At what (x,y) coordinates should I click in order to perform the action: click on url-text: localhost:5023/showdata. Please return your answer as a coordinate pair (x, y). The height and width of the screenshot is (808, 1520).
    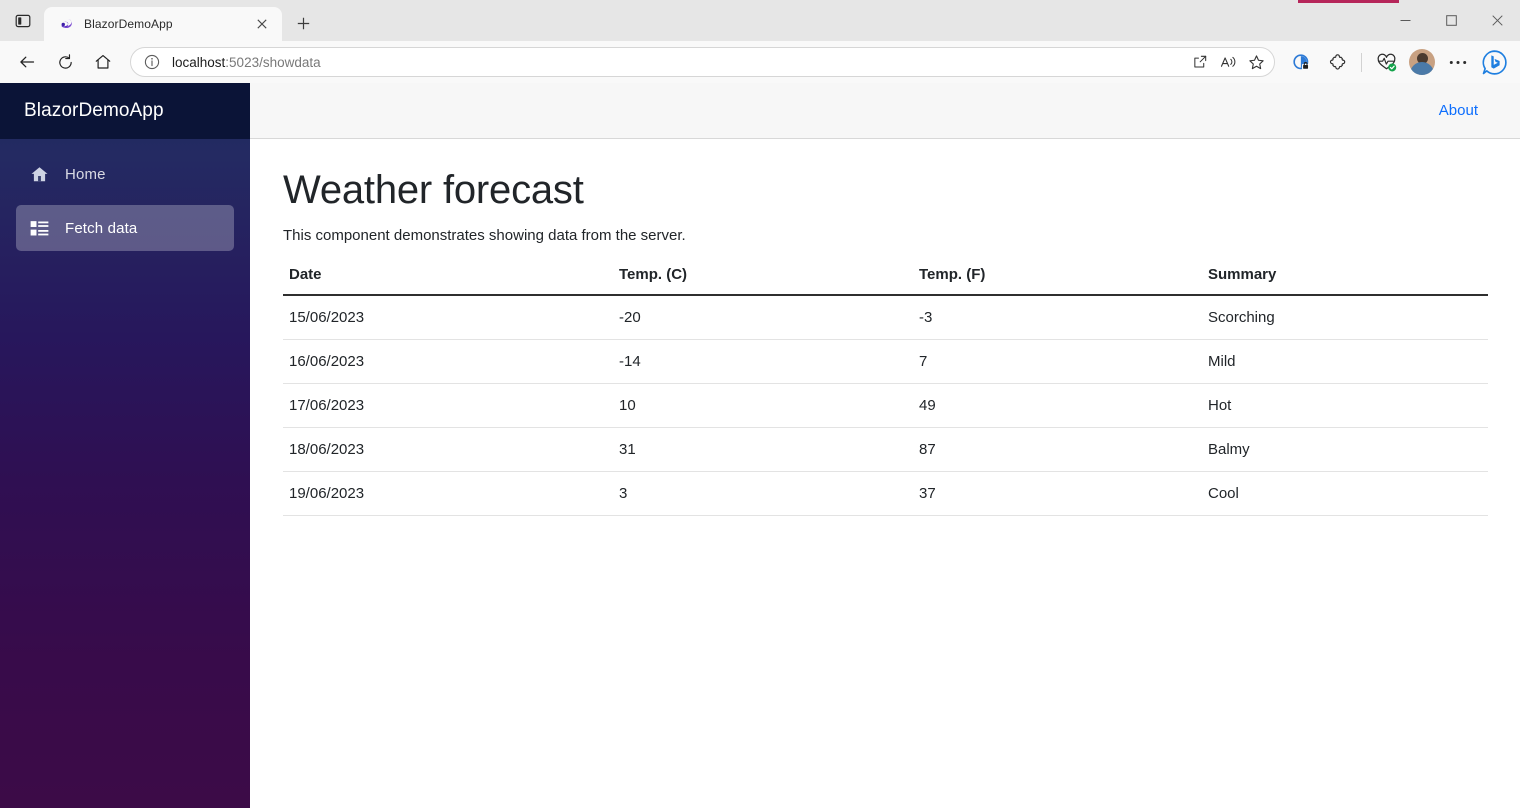
    Looking at the image, I should click on (679, 62).